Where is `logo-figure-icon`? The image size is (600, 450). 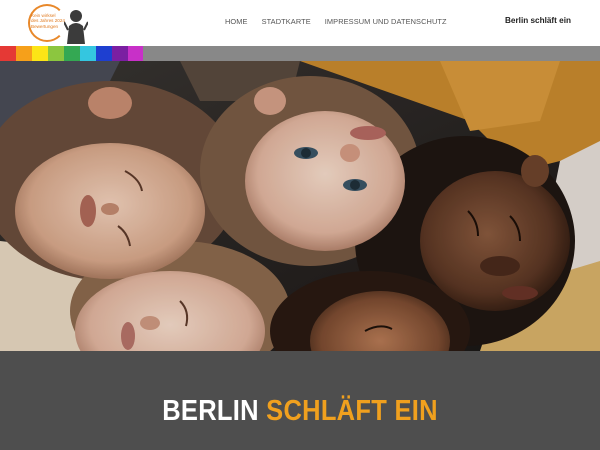
logo-figure-icon is located at coordinates (76, 27).